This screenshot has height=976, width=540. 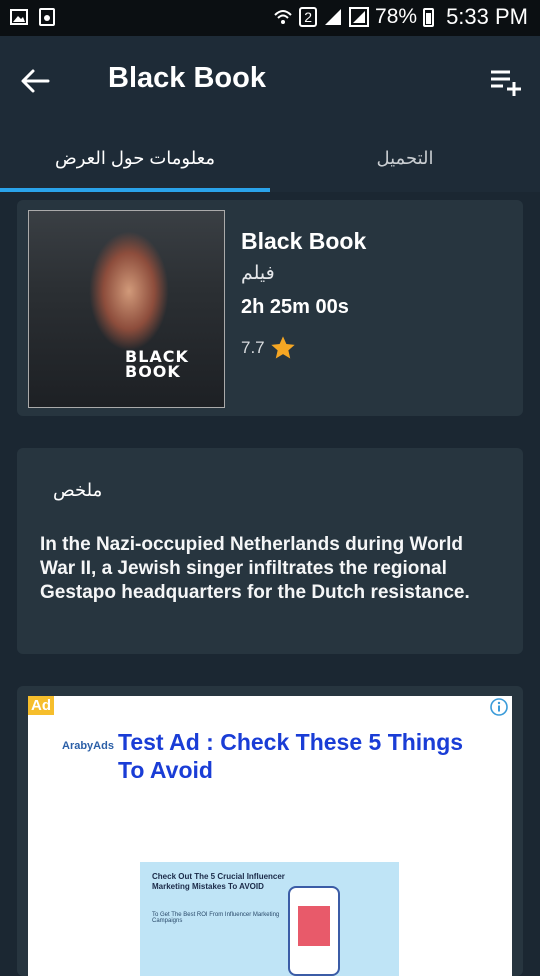 What do you see at coordinates (129, 291) in the screenshot?
I see `poster-art` at bounding box center [129, 291].